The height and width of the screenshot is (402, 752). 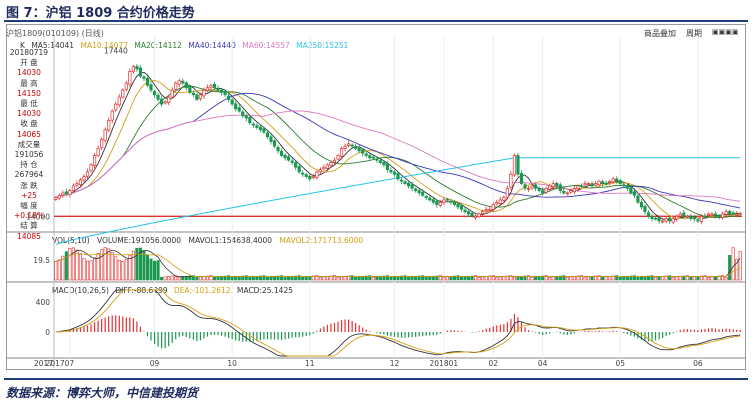 What do you see at coordinates (116, 50) in the screenshot?
I see `price-annotation: 17440` at bounding box center [116, 50].